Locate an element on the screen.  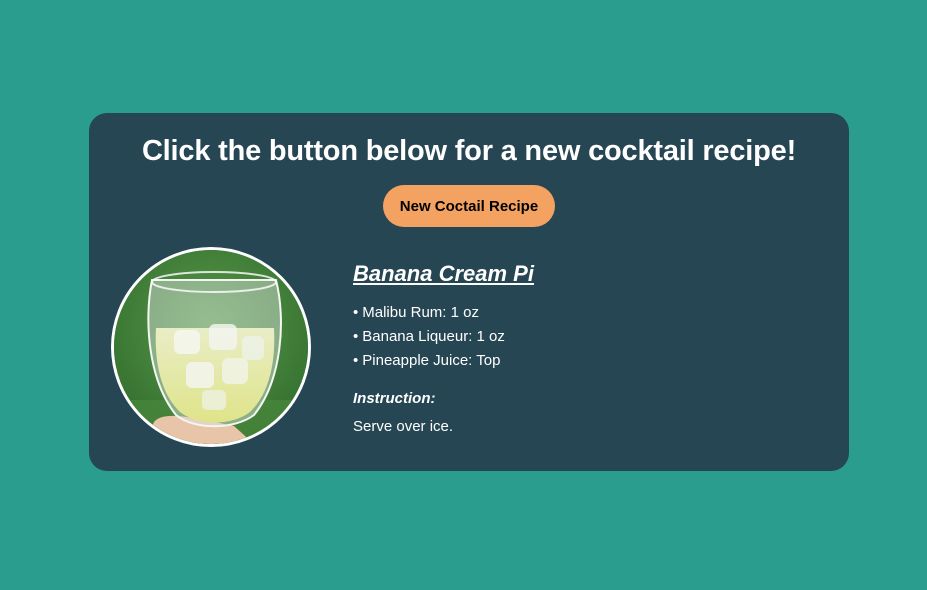
instruction-text: Serve over ice. is located at coordinates (403, 426).